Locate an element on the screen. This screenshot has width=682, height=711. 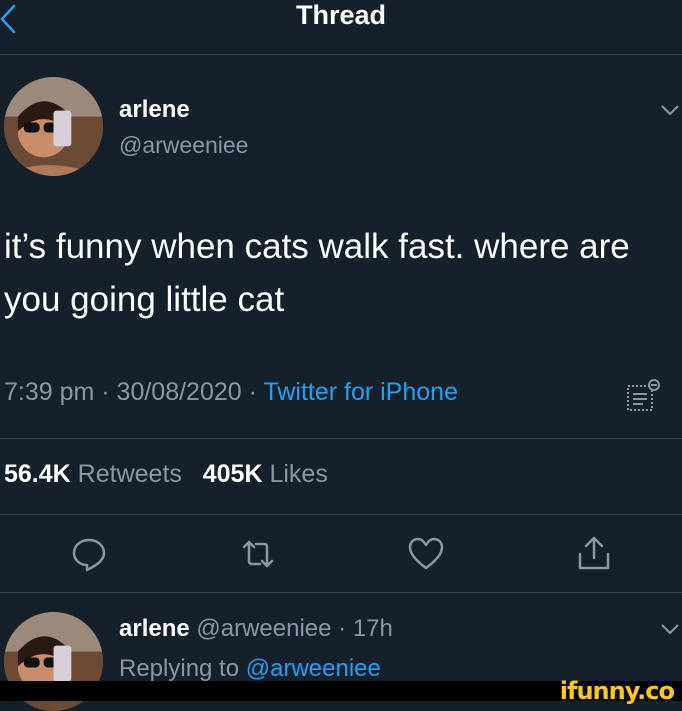
tweet-stats: 56.4K Retweets 405K Likes is located at coordinates (166, 474).